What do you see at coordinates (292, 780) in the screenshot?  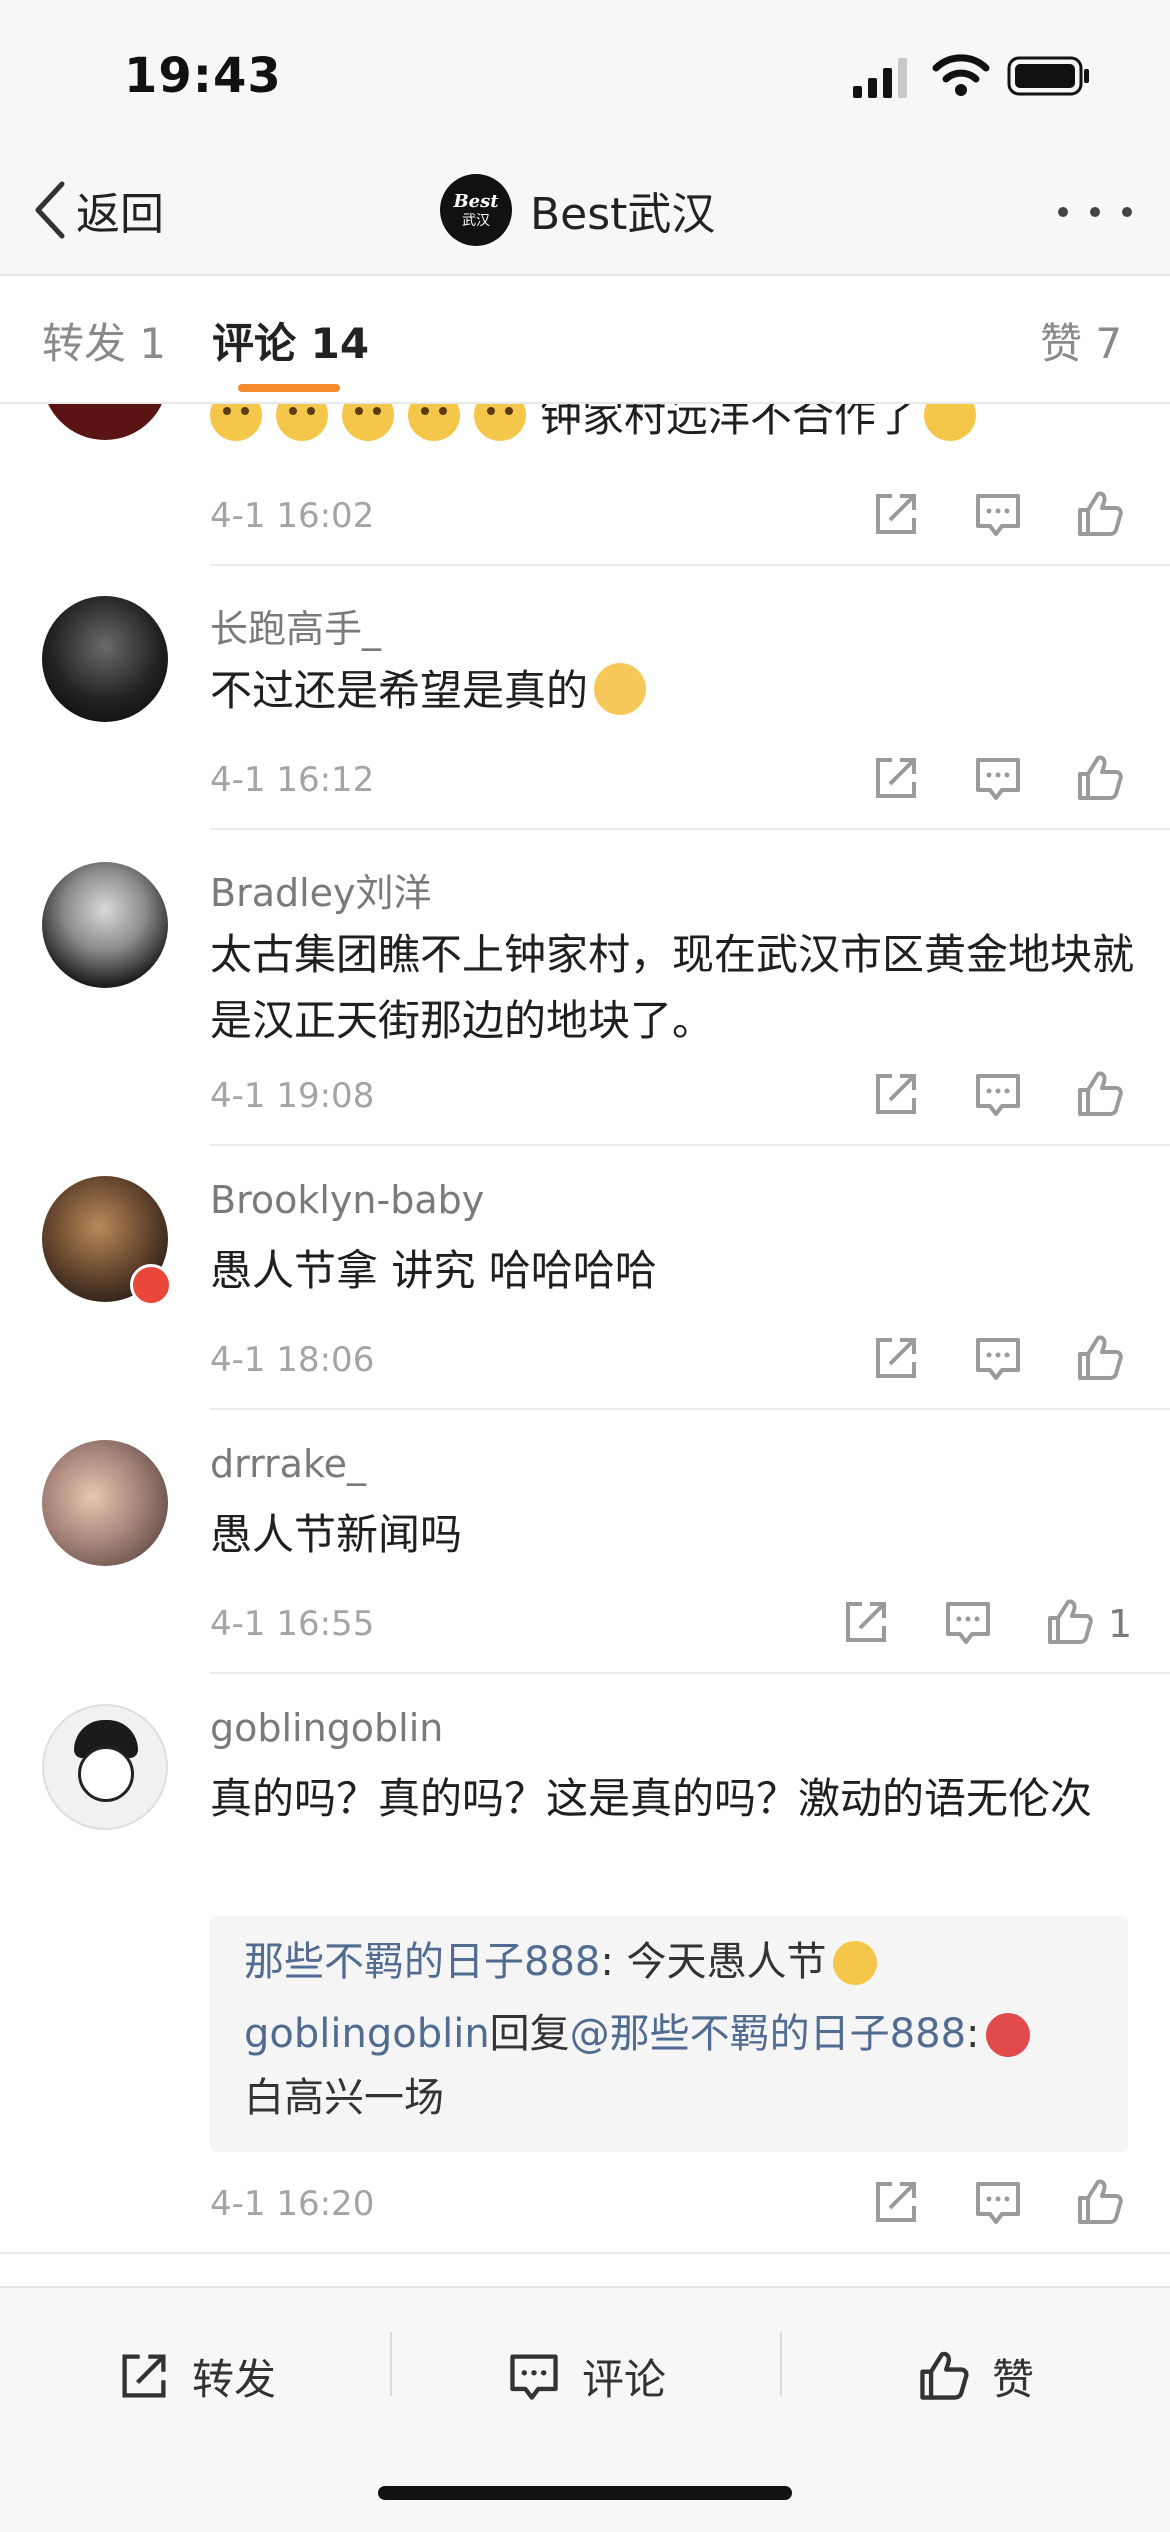 I see `comment-time: 4-1 16:12` at bounding box center [292, 780].